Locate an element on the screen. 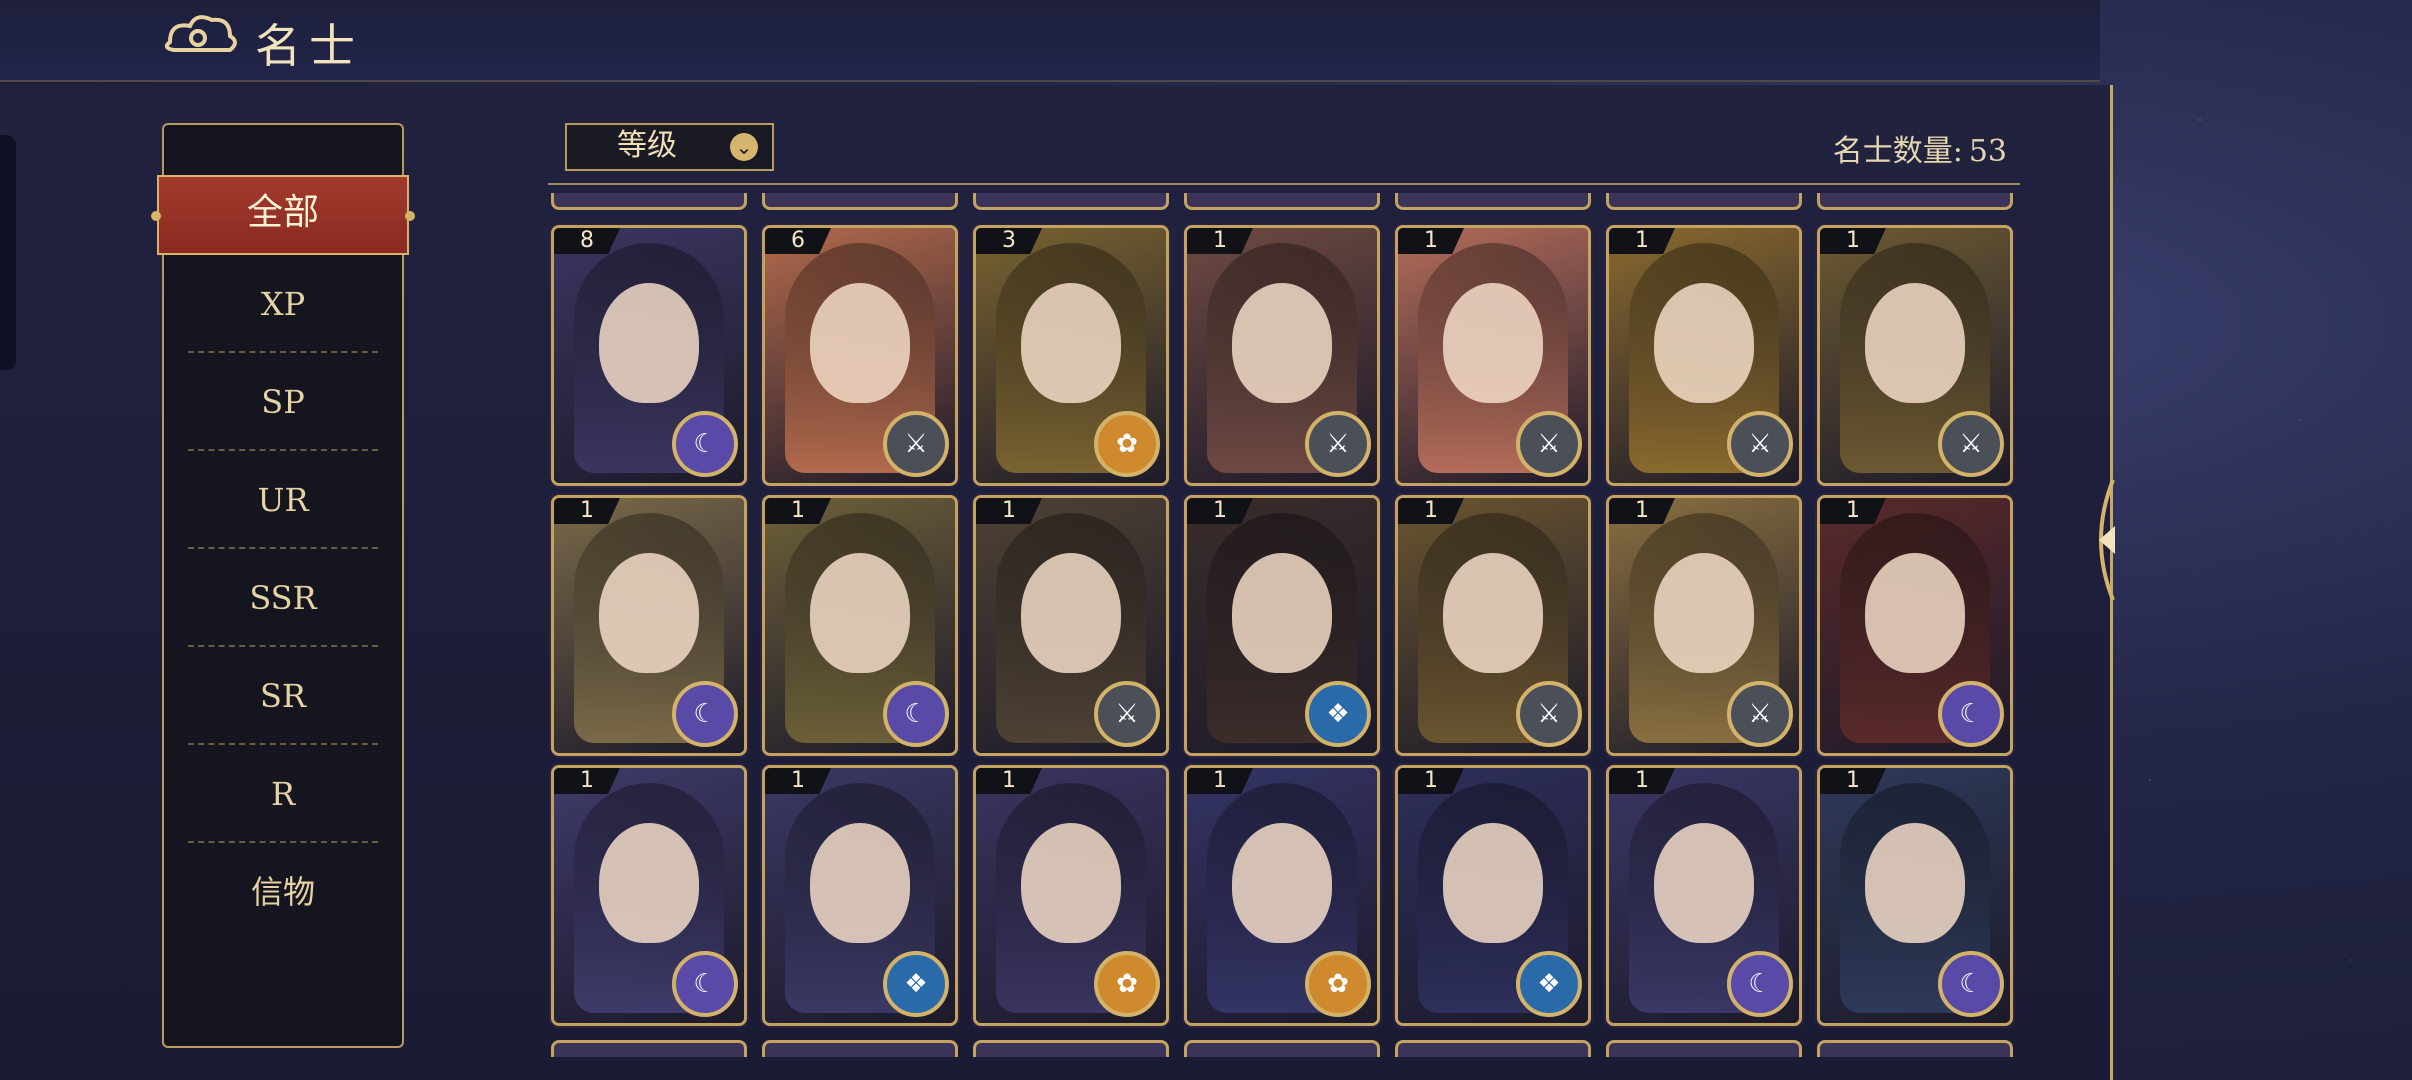  chevron-down-icon: ⌄ is located at coordinates (744, 147).